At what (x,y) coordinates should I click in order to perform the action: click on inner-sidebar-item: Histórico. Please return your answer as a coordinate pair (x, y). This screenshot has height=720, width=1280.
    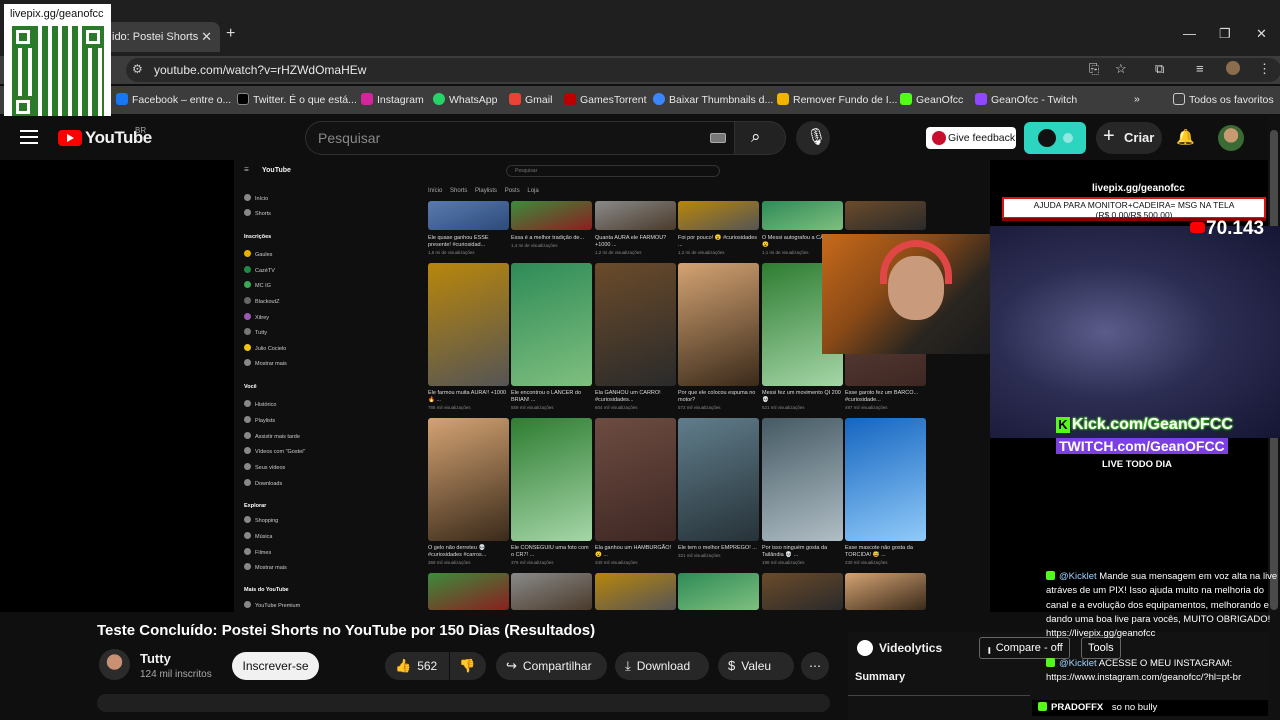
    Looking at the image, I should click on (260, 404).